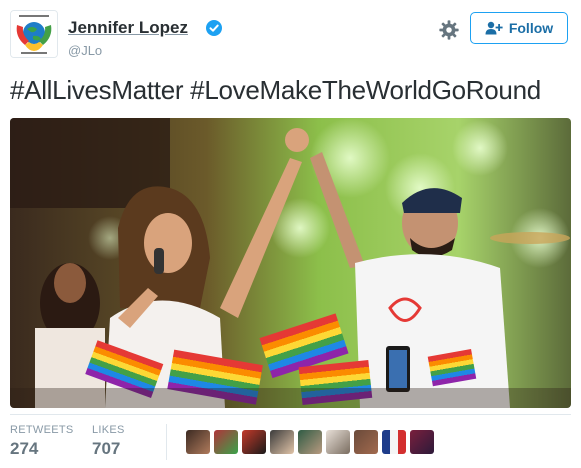 This screenshot has height=468, width=581. Describe the element at coordinates (291, 37) in the screenshot. I see `tweet-header: Jennifer Lopez @JLo Follow` at that location.